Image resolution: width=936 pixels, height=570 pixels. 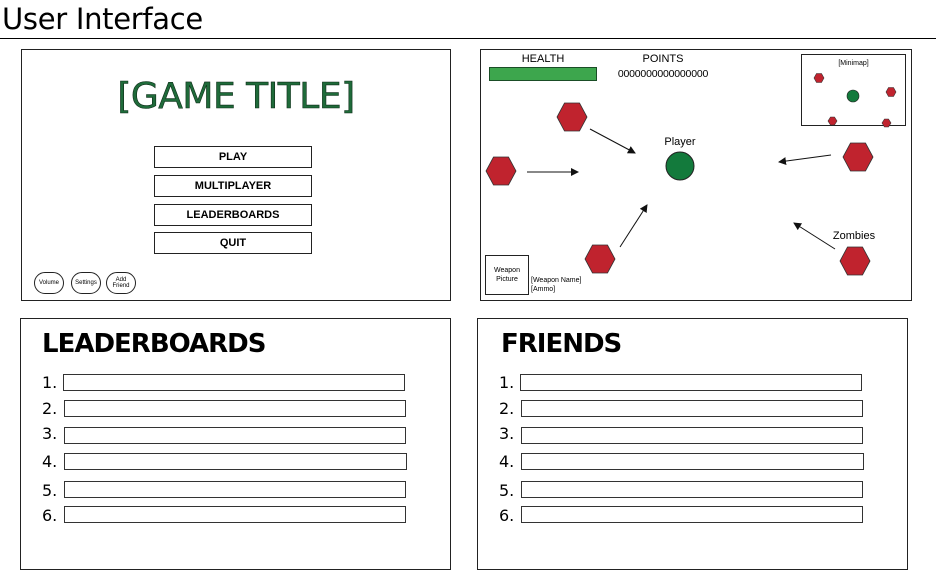 What do you see at coordinates (507, 433) in the screenshot?
I see `friend-rank: 3.` at bounding box center [507, 433].